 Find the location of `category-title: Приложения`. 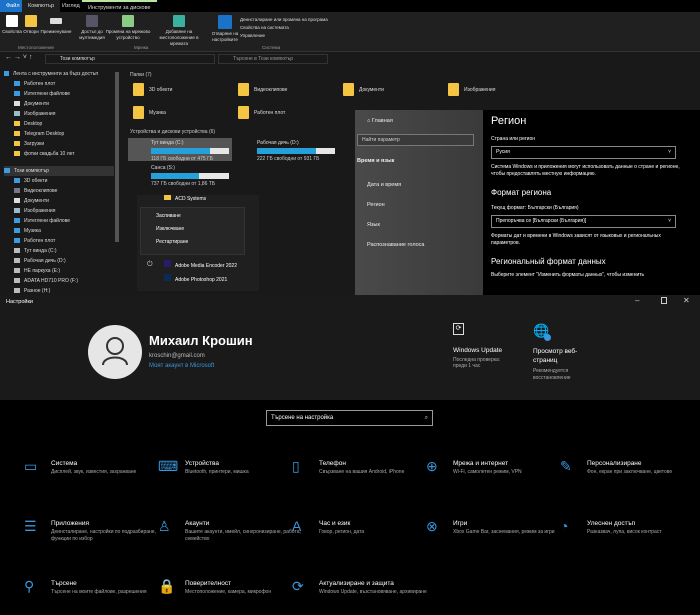

category-title: Приложения is located at coordinates (70, 523).